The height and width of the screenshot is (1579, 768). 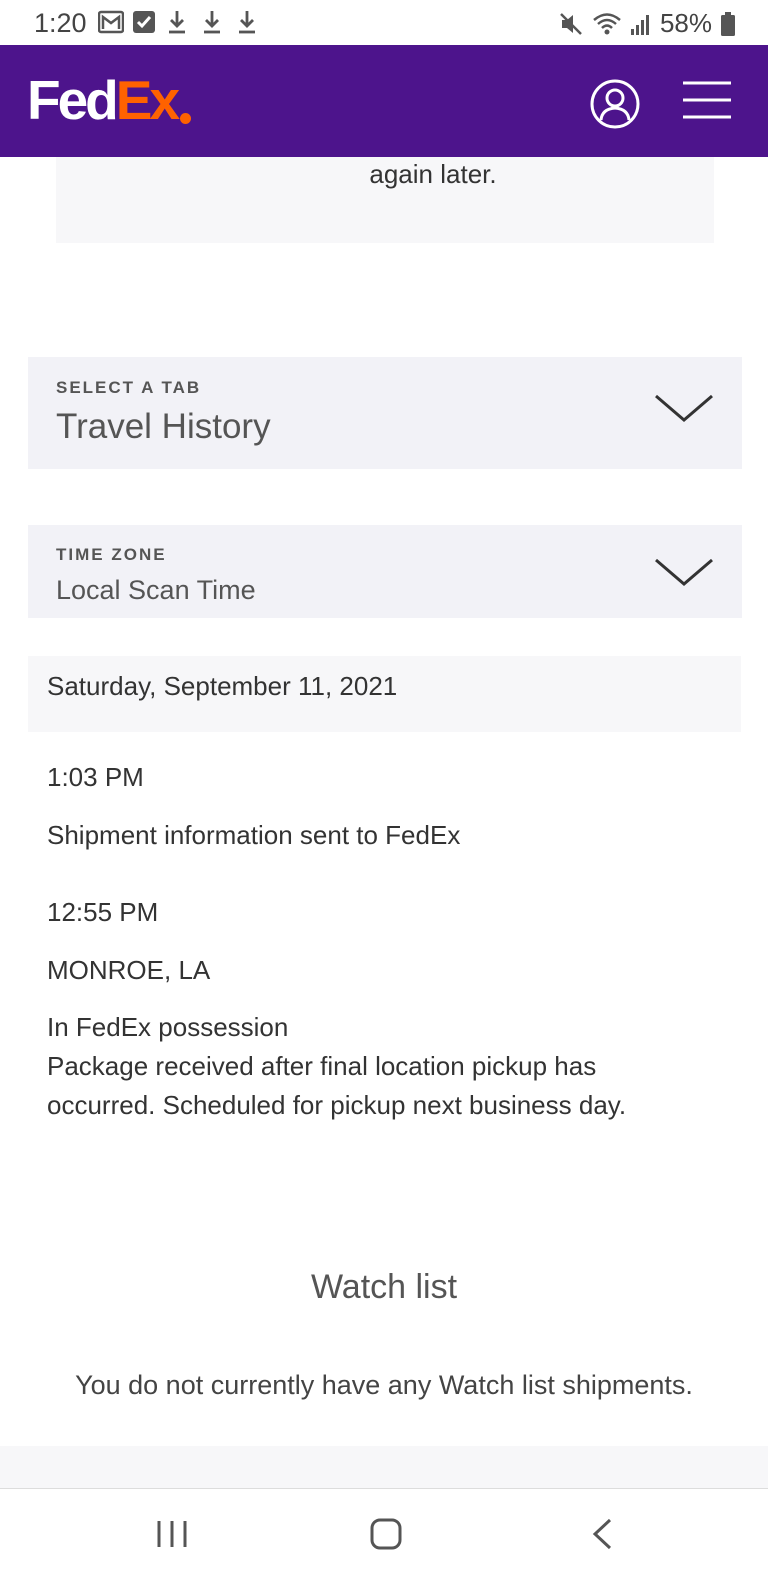 I want to click on tab-select-dropdown: SELECT A TAB Travel History, so click(x=385, y=413).